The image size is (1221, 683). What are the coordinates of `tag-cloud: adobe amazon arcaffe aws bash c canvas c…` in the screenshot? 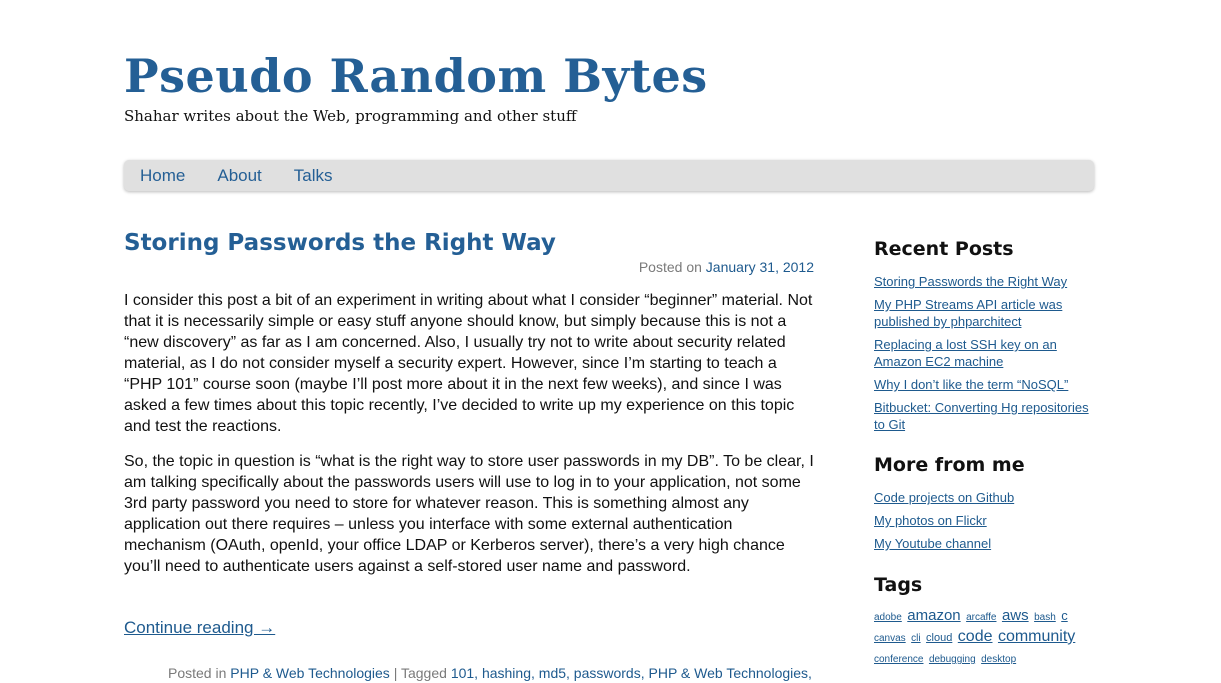 It's located at (980, 637).